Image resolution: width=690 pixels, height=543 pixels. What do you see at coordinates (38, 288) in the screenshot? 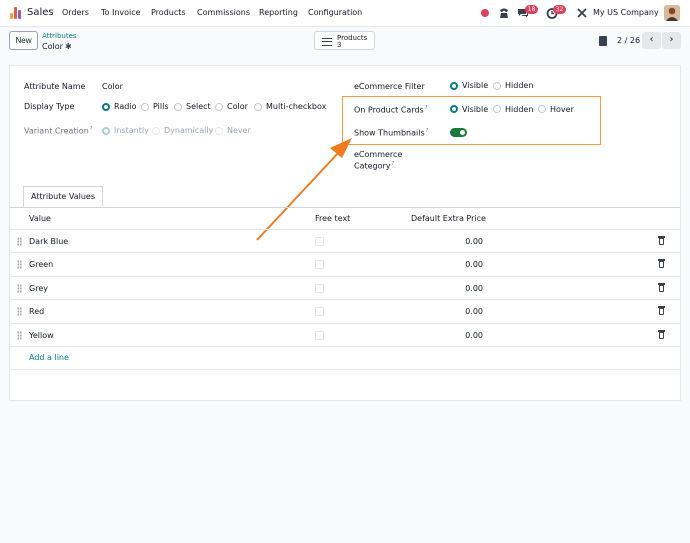
I see `row-value: Grey` at bounding box center [38, 288].